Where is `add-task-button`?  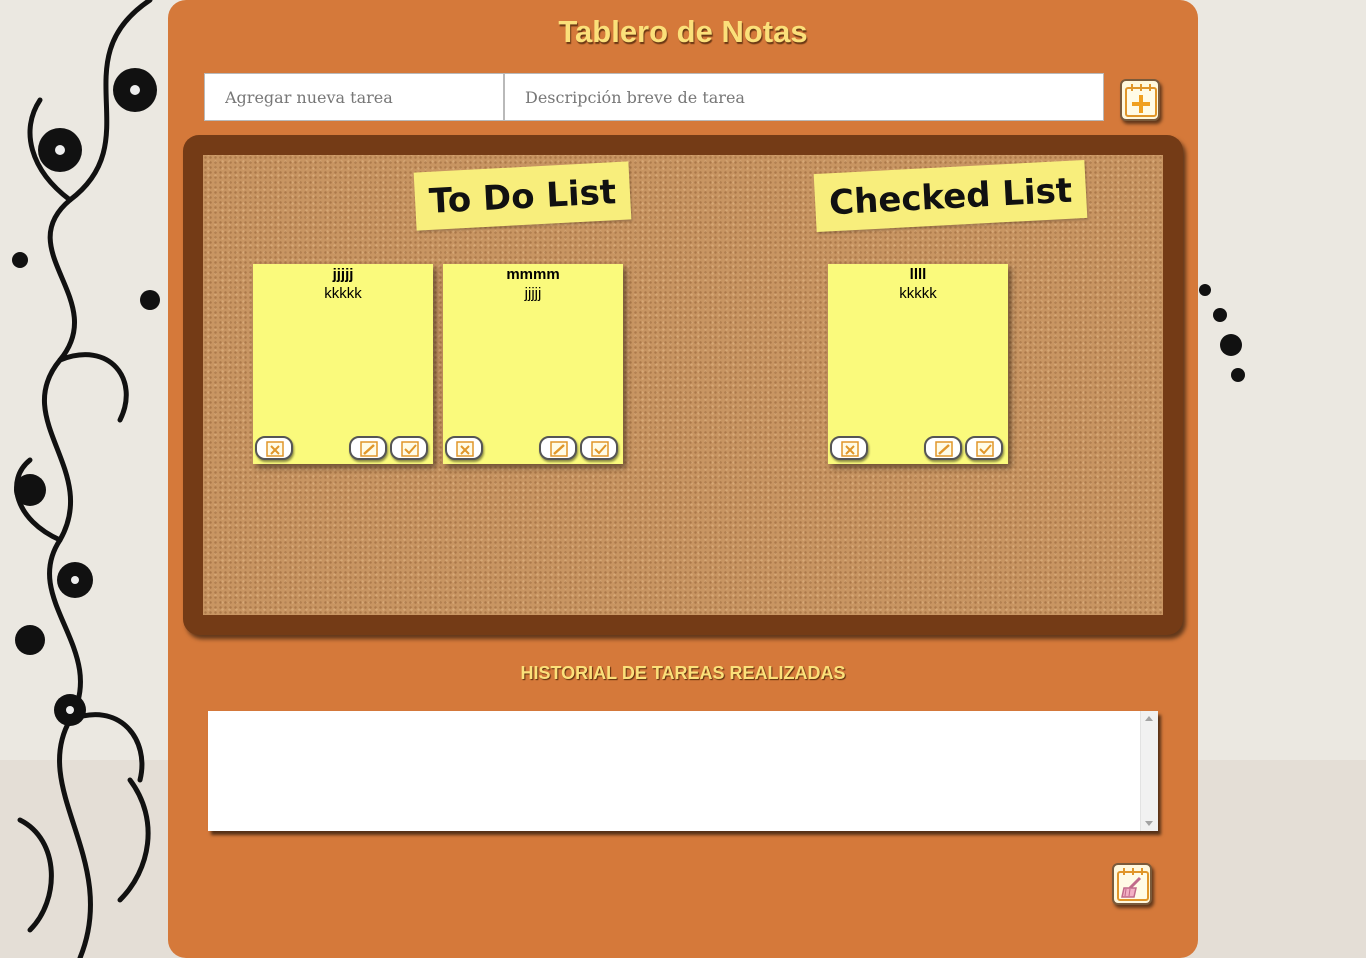 add-task-button is located at coordinates (1140, 100).